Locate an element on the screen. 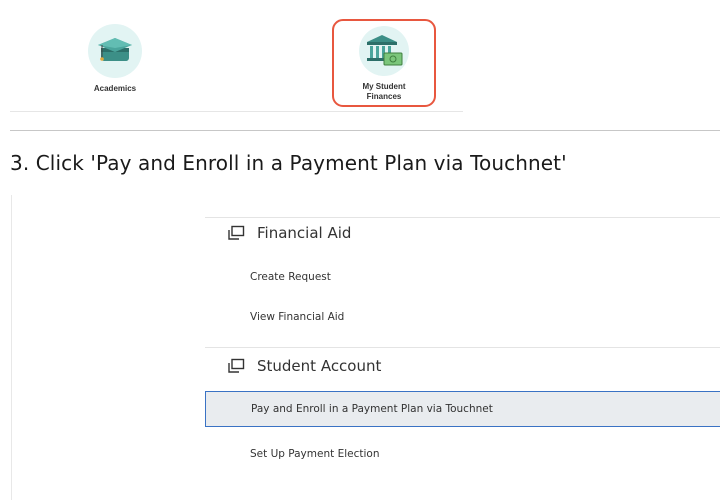 The image size is (720, 500). academics-label: Academics is located at coordinates (115, 88).